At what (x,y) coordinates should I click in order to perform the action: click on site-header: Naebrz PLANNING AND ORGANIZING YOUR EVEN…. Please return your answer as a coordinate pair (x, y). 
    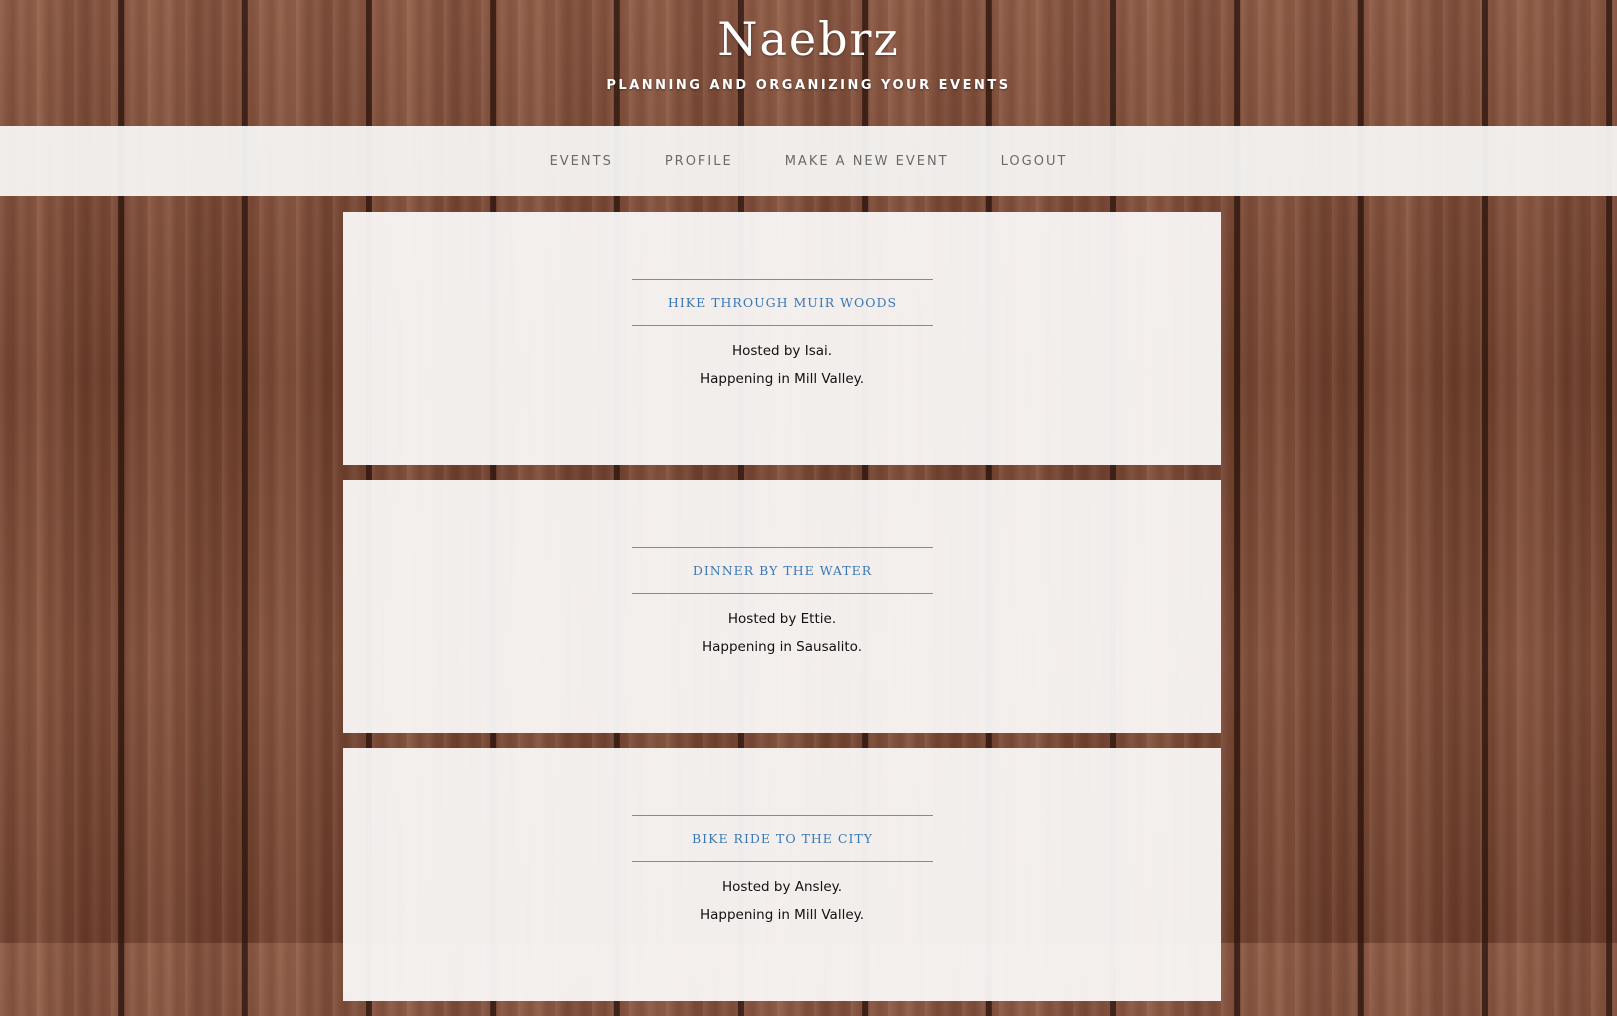
    Looking at the image, I should click on (808, 63).